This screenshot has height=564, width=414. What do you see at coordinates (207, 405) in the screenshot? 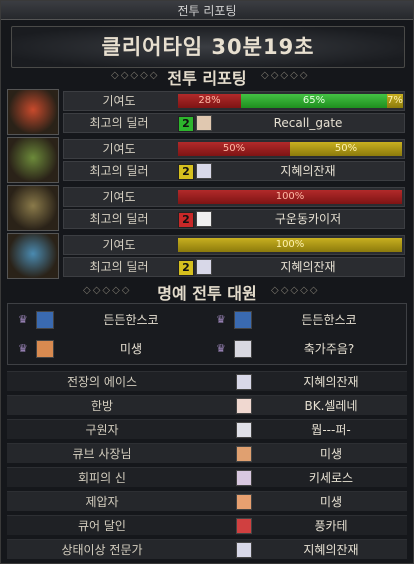
I see `award-row: 한방 BK.셀레네` at bounding box center [207, 405].